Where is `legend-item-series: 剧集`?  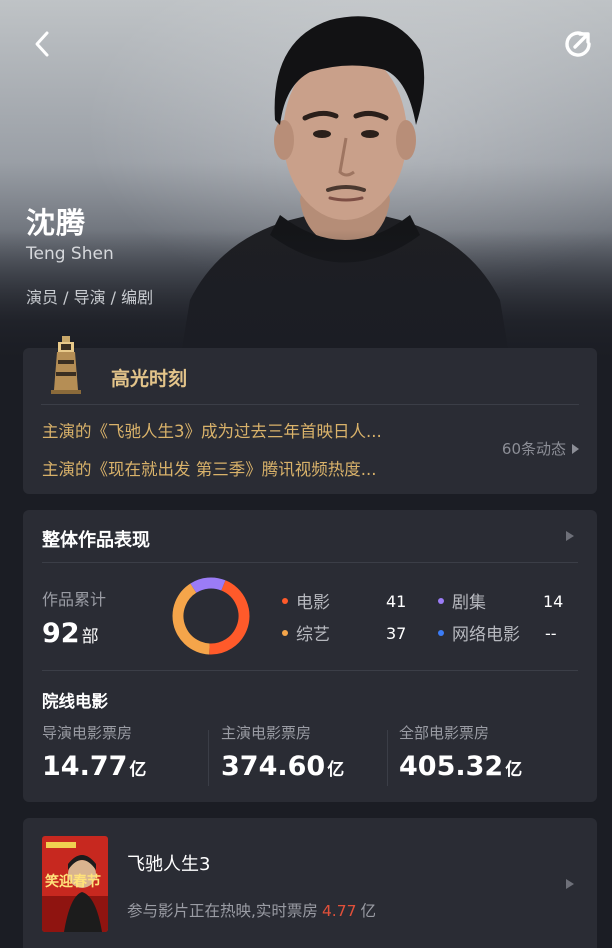
legend-item-series: 剧集 is located at coordinates (462, 600).